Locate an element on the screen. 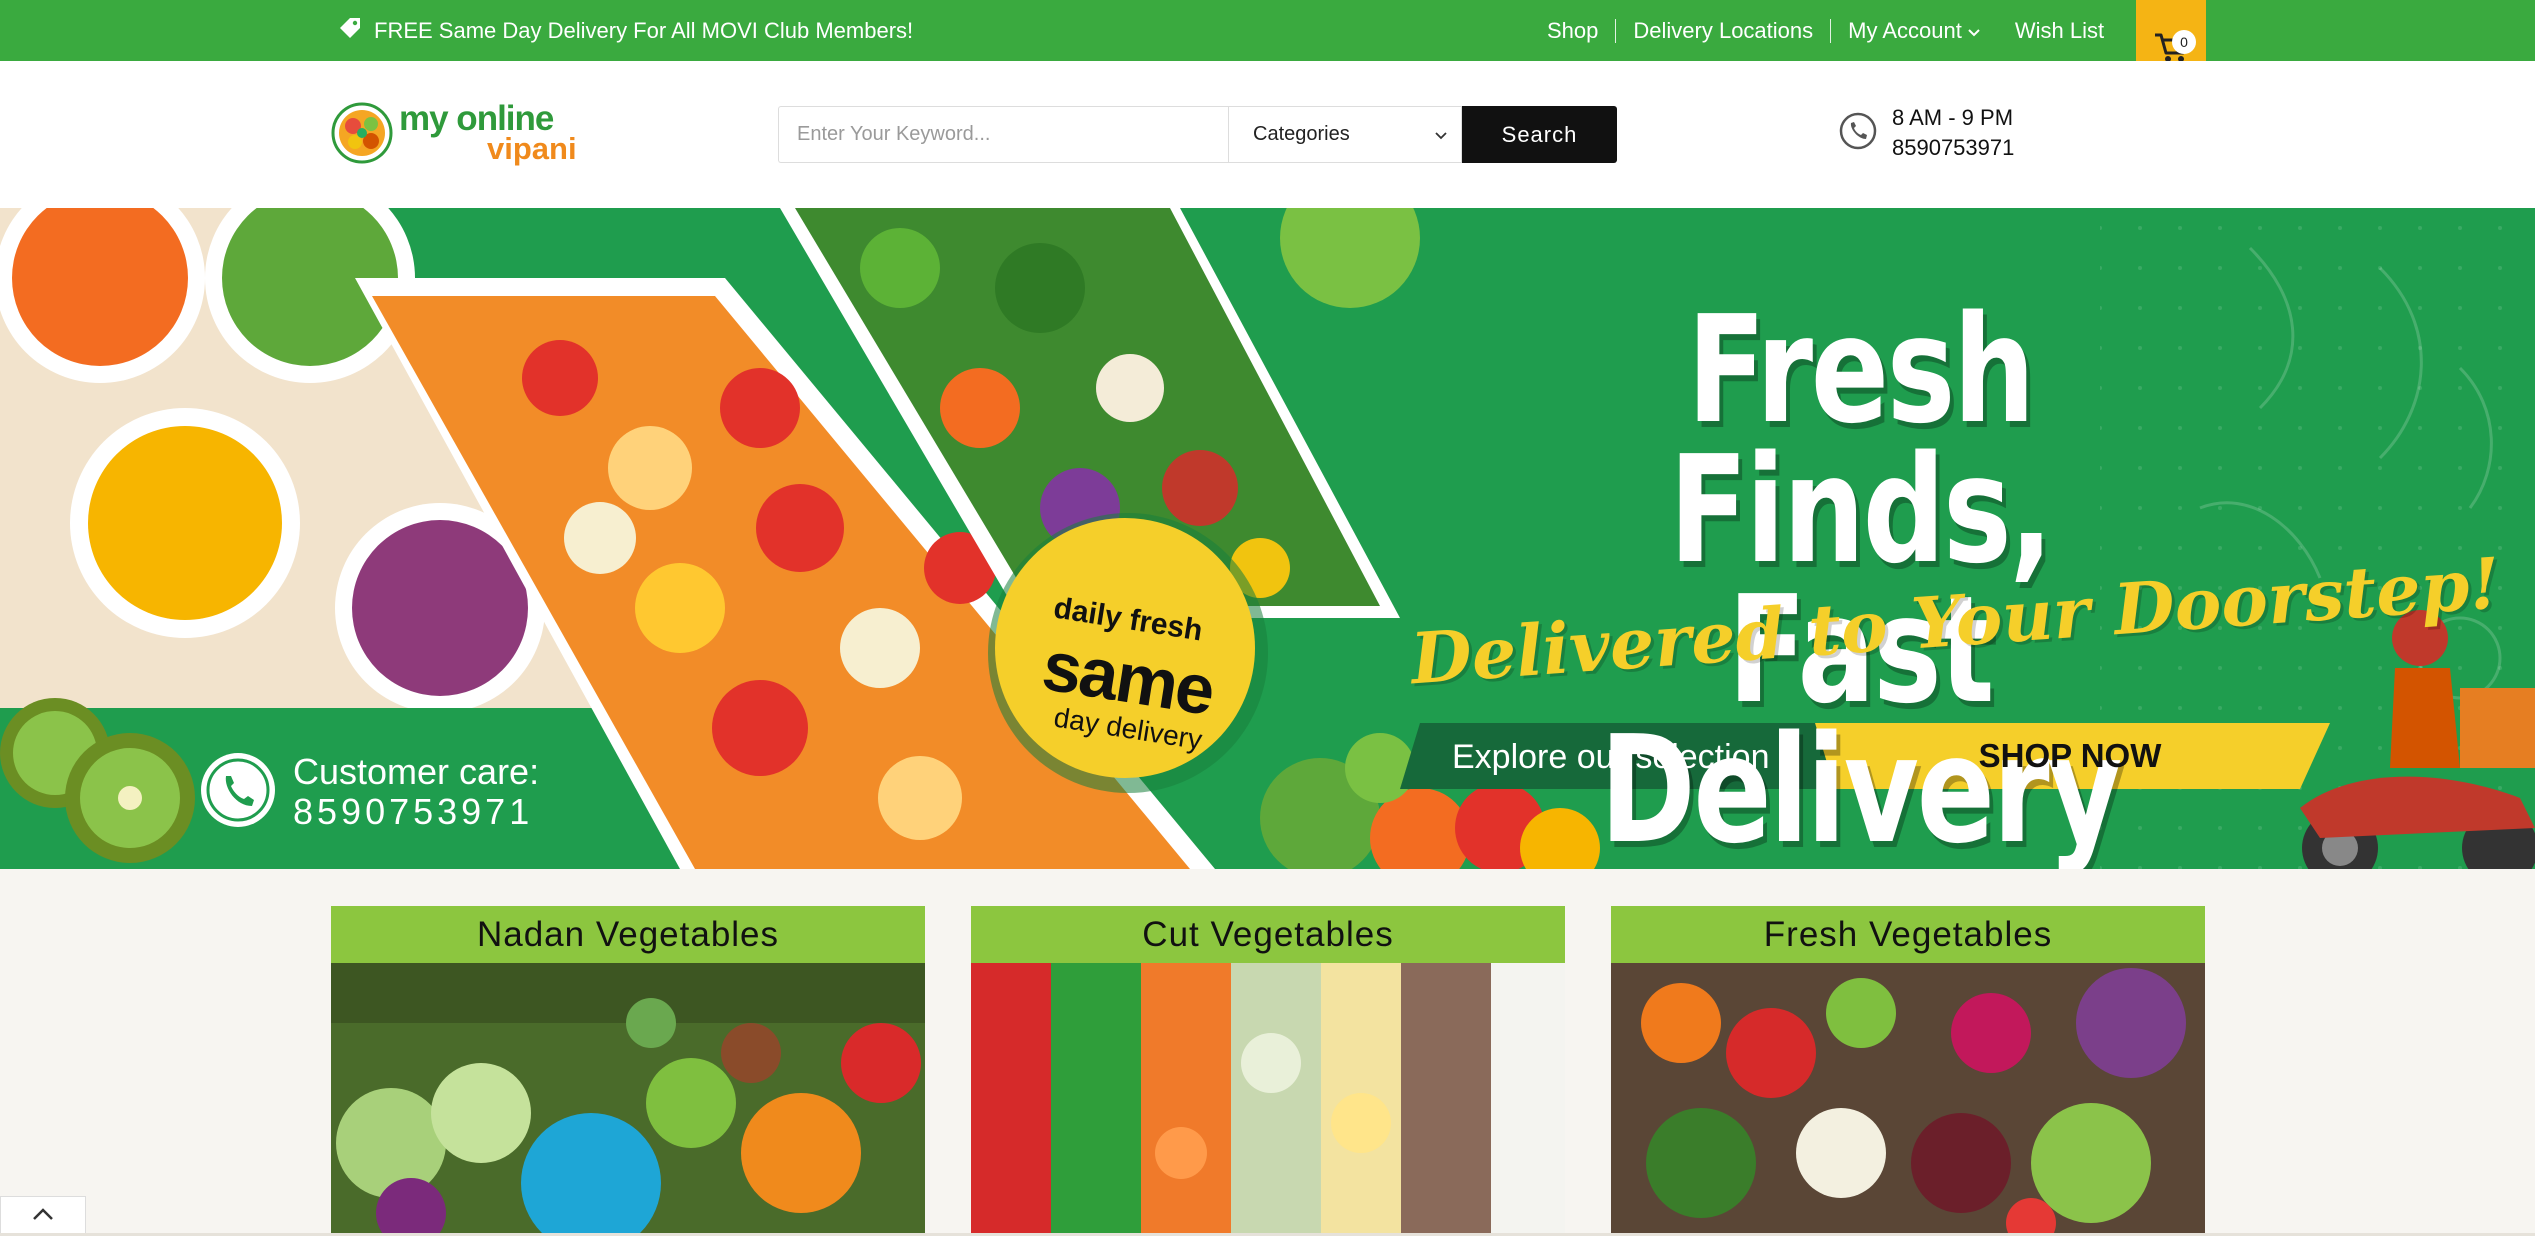  category-card-fresh: Fresh Vegetables is located at coordinates (1908, 1071).